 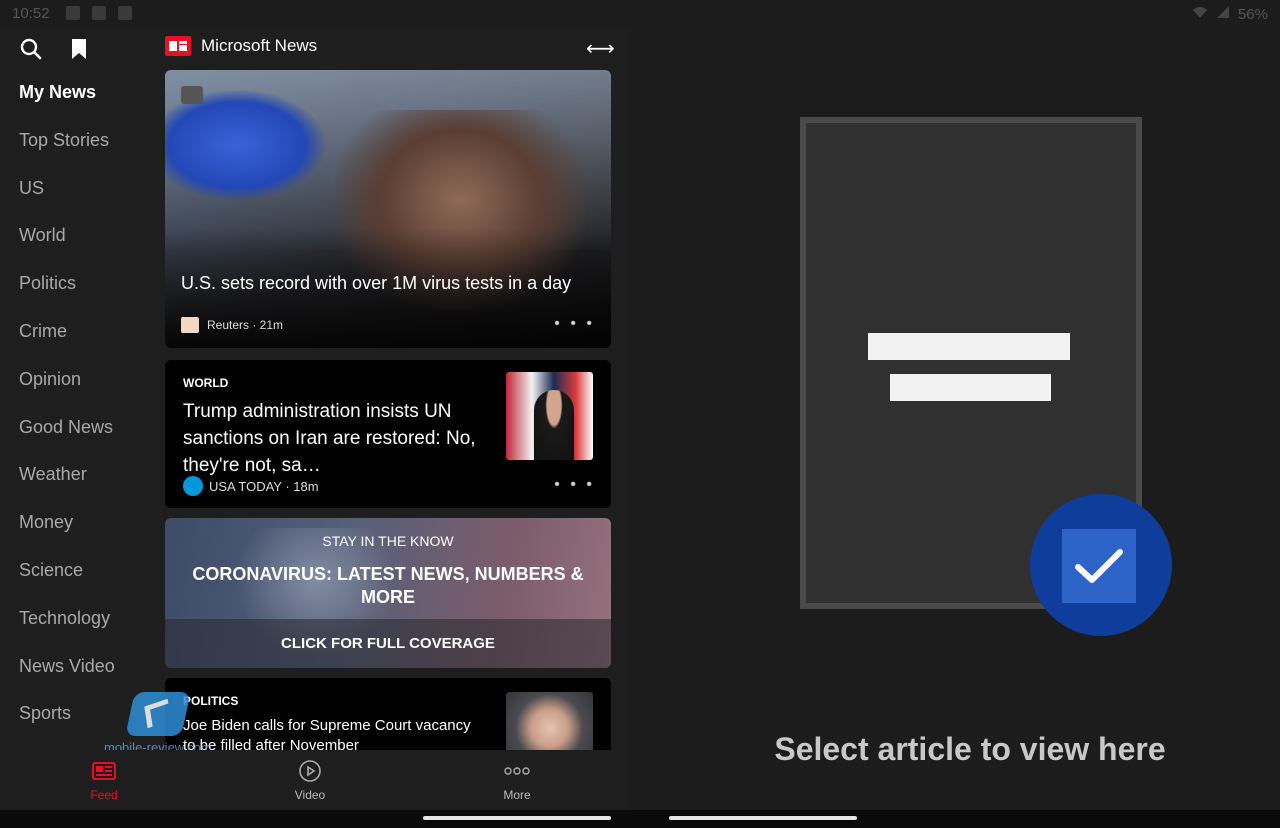 I want to click on source-label: USA TODAY · 18m, so click(x=264, y=486).